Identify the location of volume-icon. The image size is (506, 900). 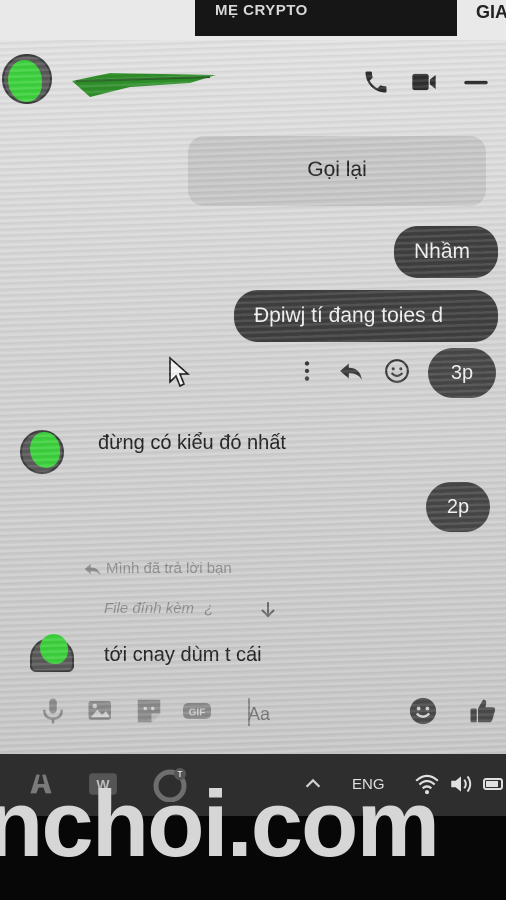
(461, 784).